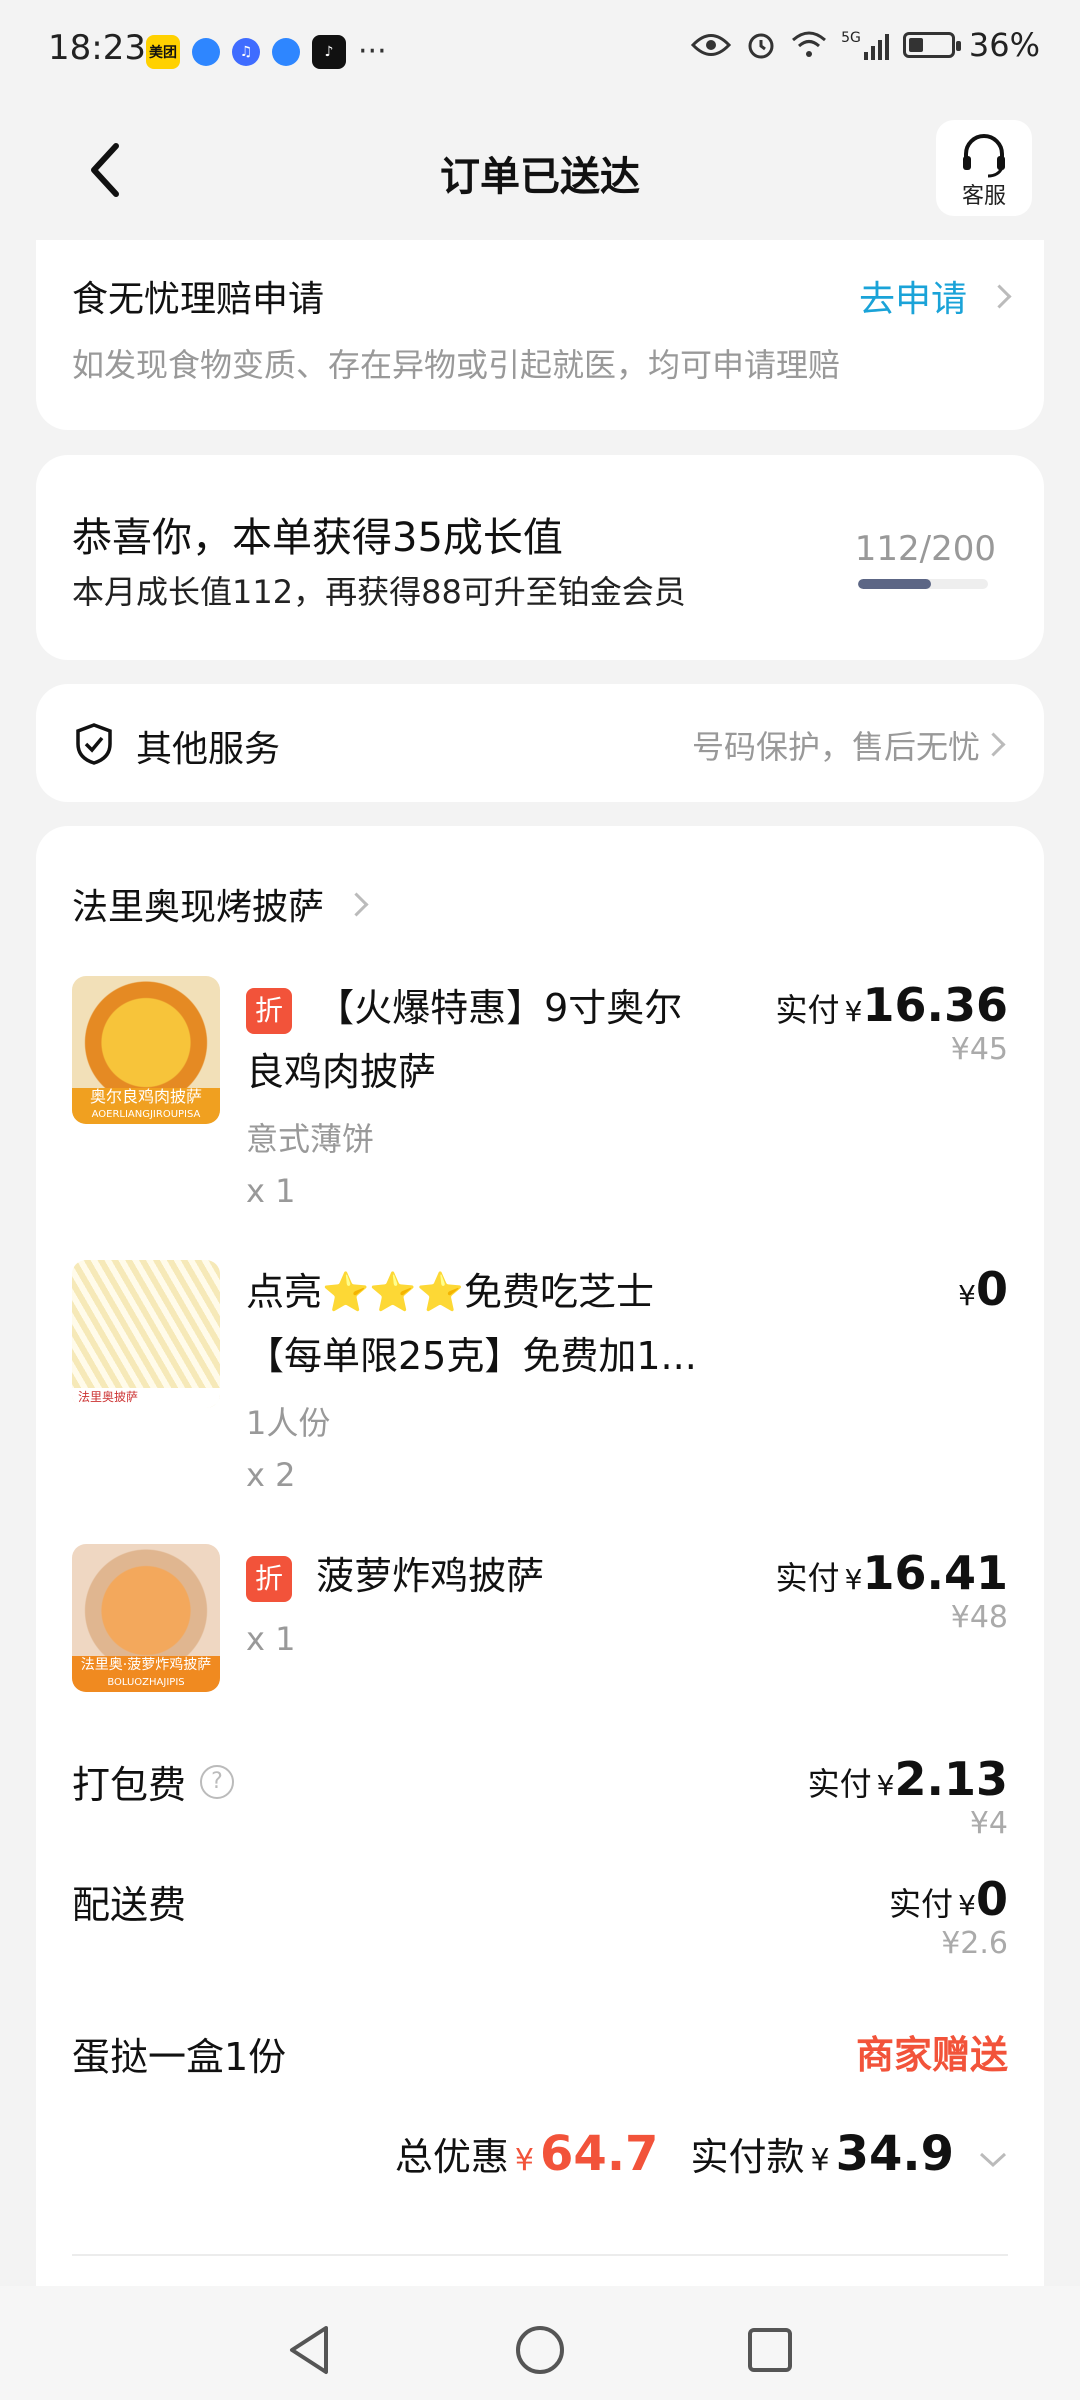 This screenshot has height=2400, width=1080. I want to click on item-name-line2: 良鸡肉披萨, so click(341, 1072).